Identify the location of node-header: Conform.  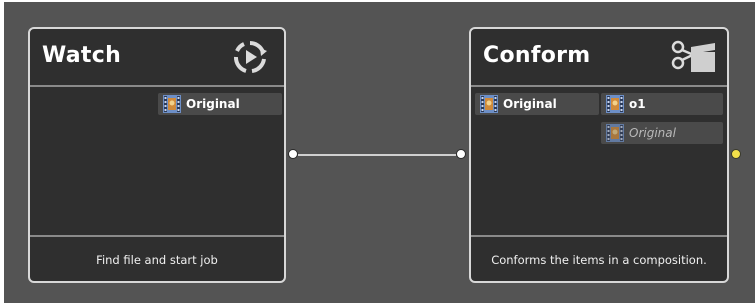
(599, 57).